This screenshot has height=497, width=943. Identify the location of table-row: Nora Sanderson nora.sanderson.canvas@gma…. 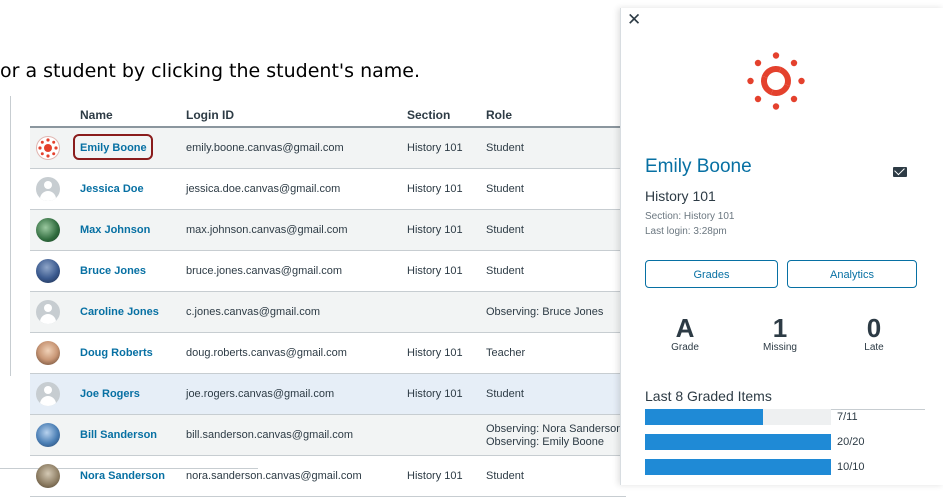
(328, 476).